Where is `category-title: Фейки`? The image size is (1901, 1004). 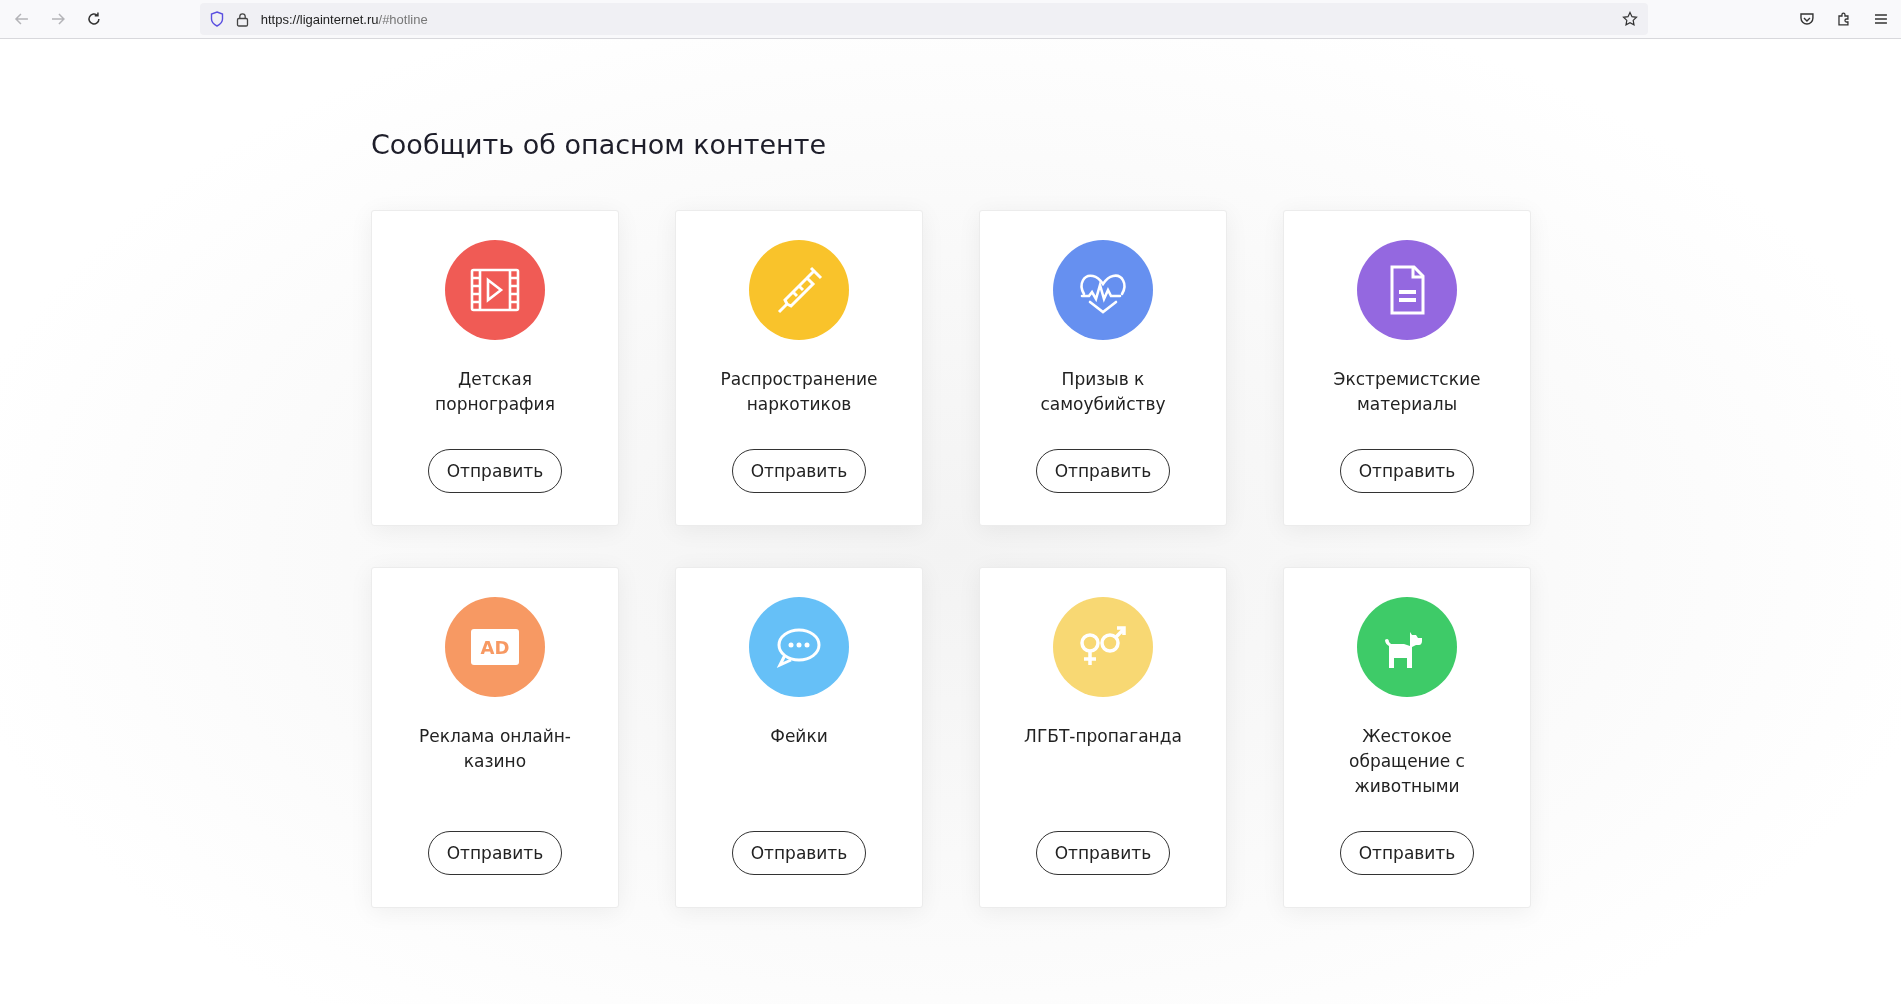
category-title: Фейки is located at coordinates (799, 736).